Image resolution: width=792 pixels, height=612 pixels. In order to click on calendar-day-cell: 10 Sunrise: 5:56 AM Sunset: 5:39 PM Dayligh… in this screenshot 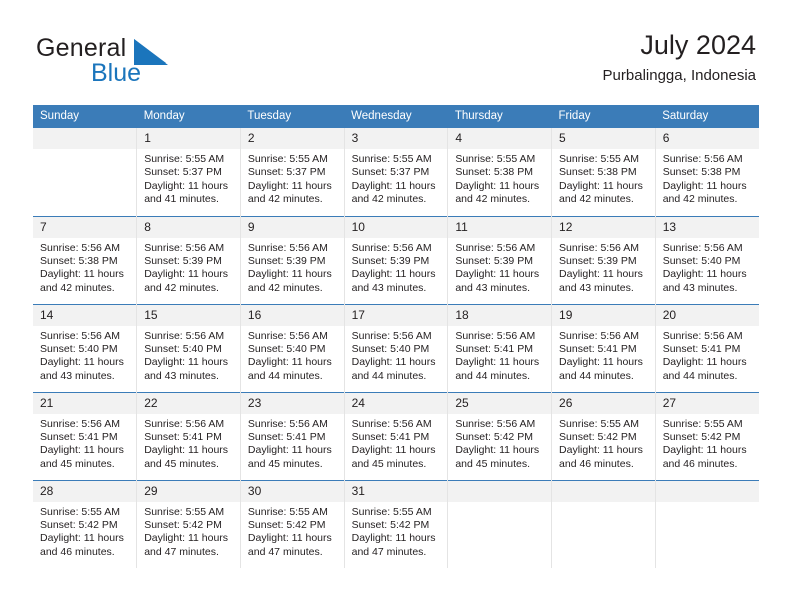, I will do `click(396, 259)`.